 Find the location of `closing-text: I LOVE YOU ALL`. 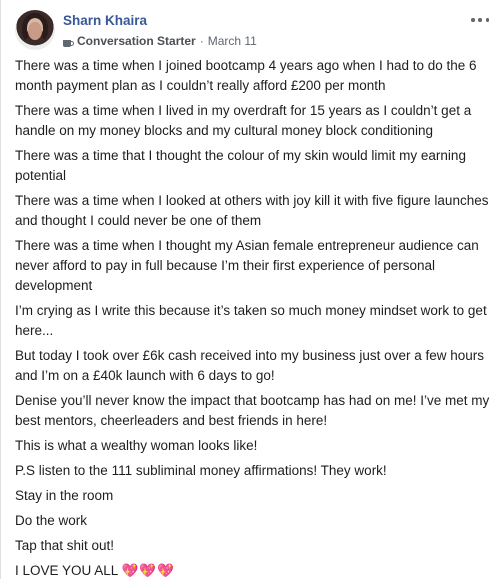

closing-text: I LOVE YOU ALL is located at coordinates (66, 570).